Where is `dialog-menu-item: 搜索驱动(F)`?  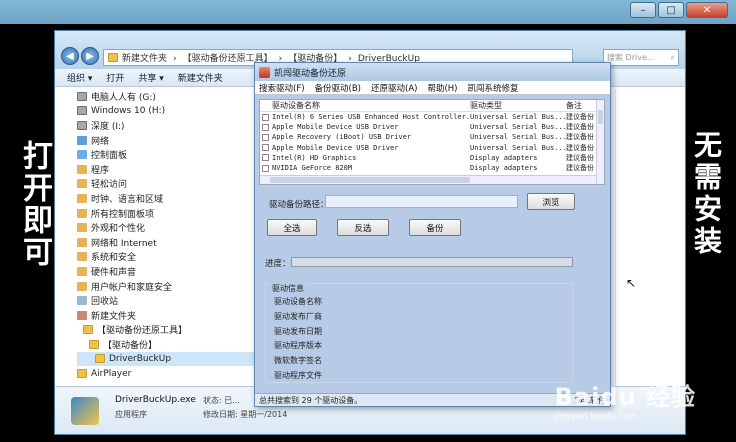
dialog-menu-item: 搜索驱动(F) is located at coordinates (282, 88).